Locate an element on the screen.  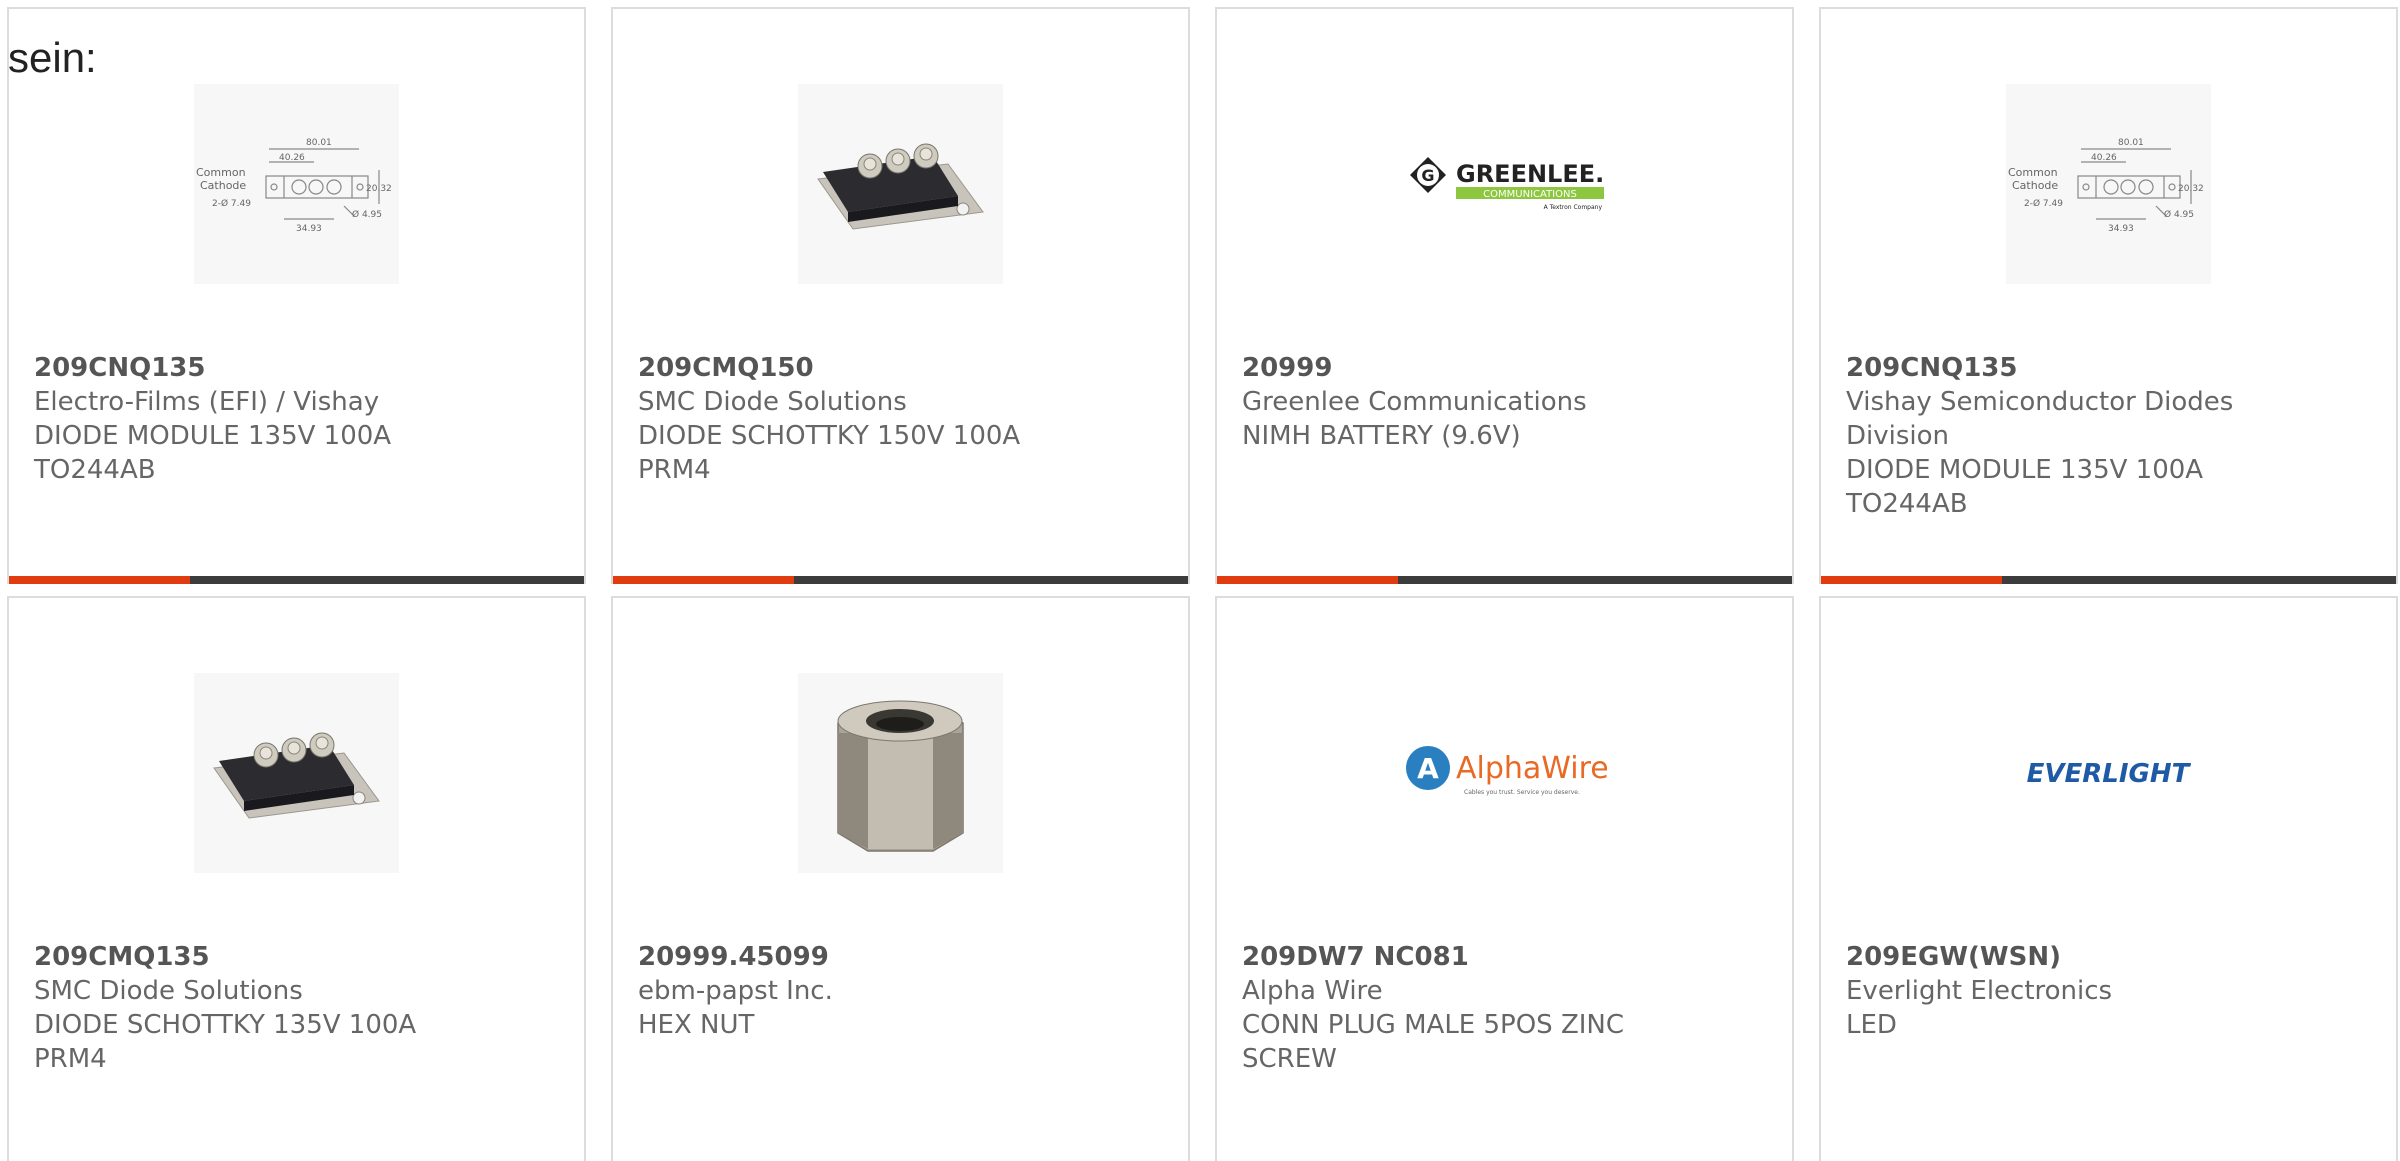
product-card: 20999.45099 ebm-papst Inc. HEX NUT is located at coordinates (900, 878).